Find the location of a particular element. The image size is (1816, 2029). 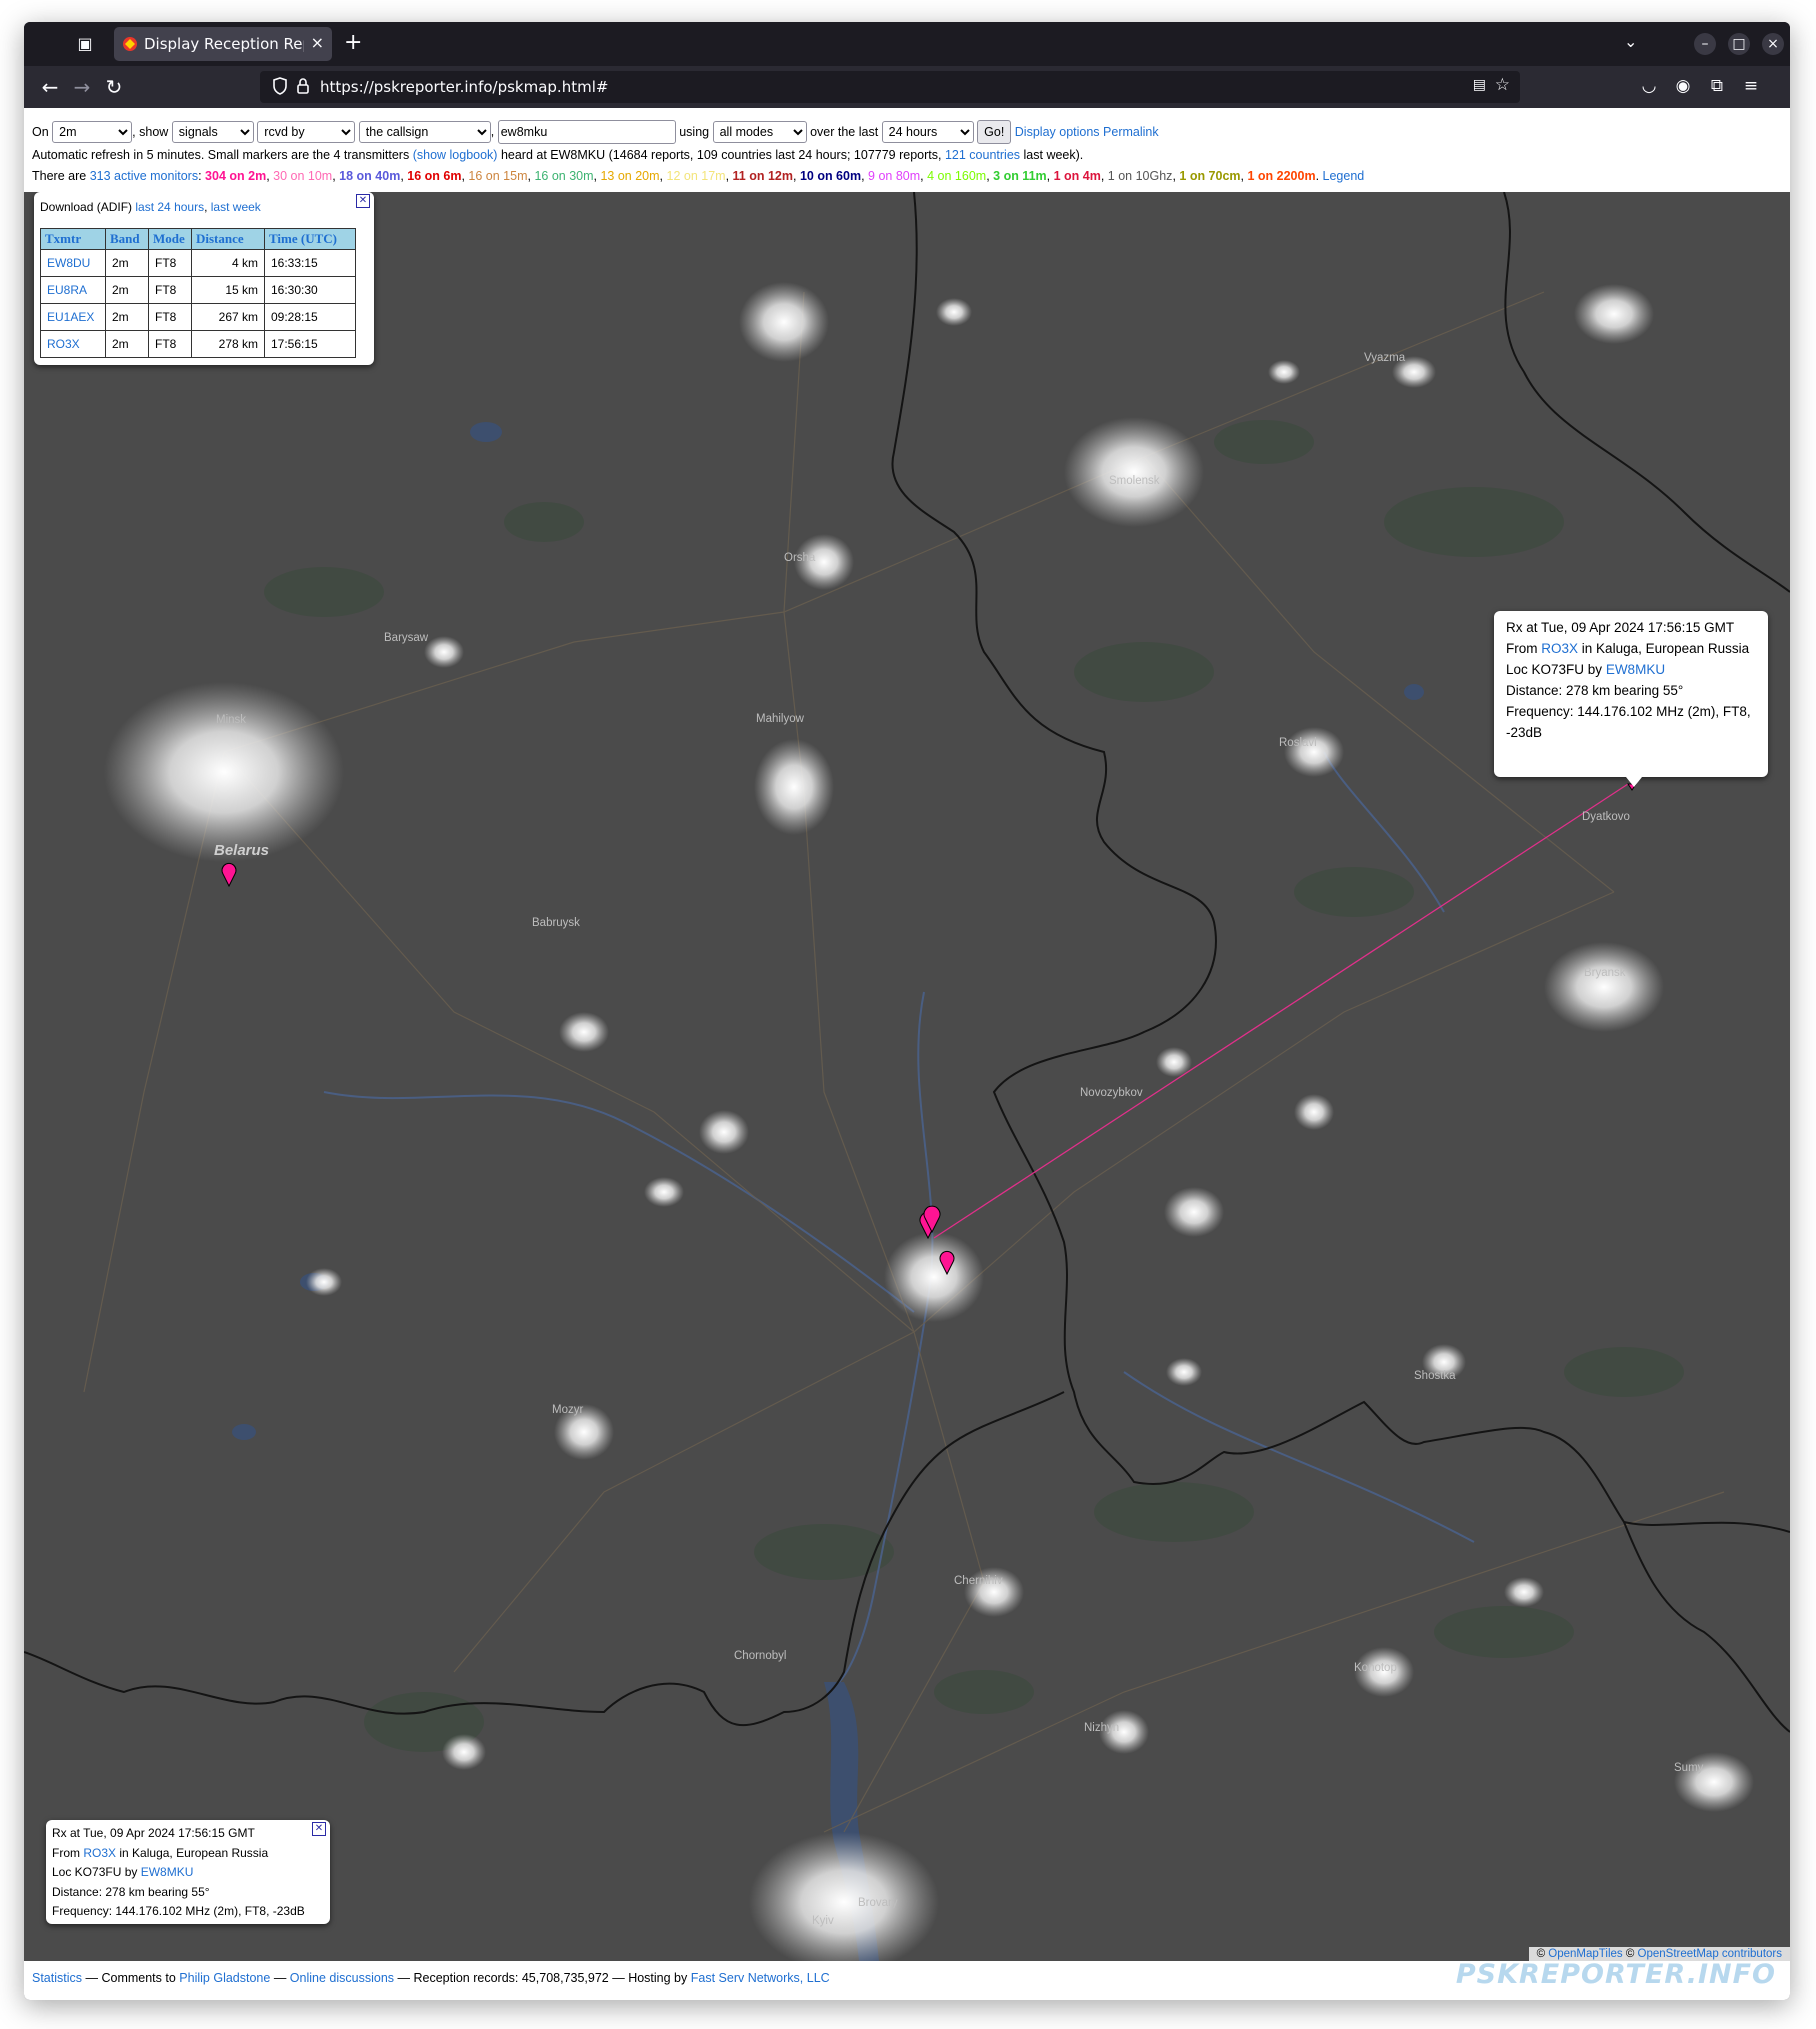

bubble-from-call-link: RO3X is located at coordinates (1559, 648).